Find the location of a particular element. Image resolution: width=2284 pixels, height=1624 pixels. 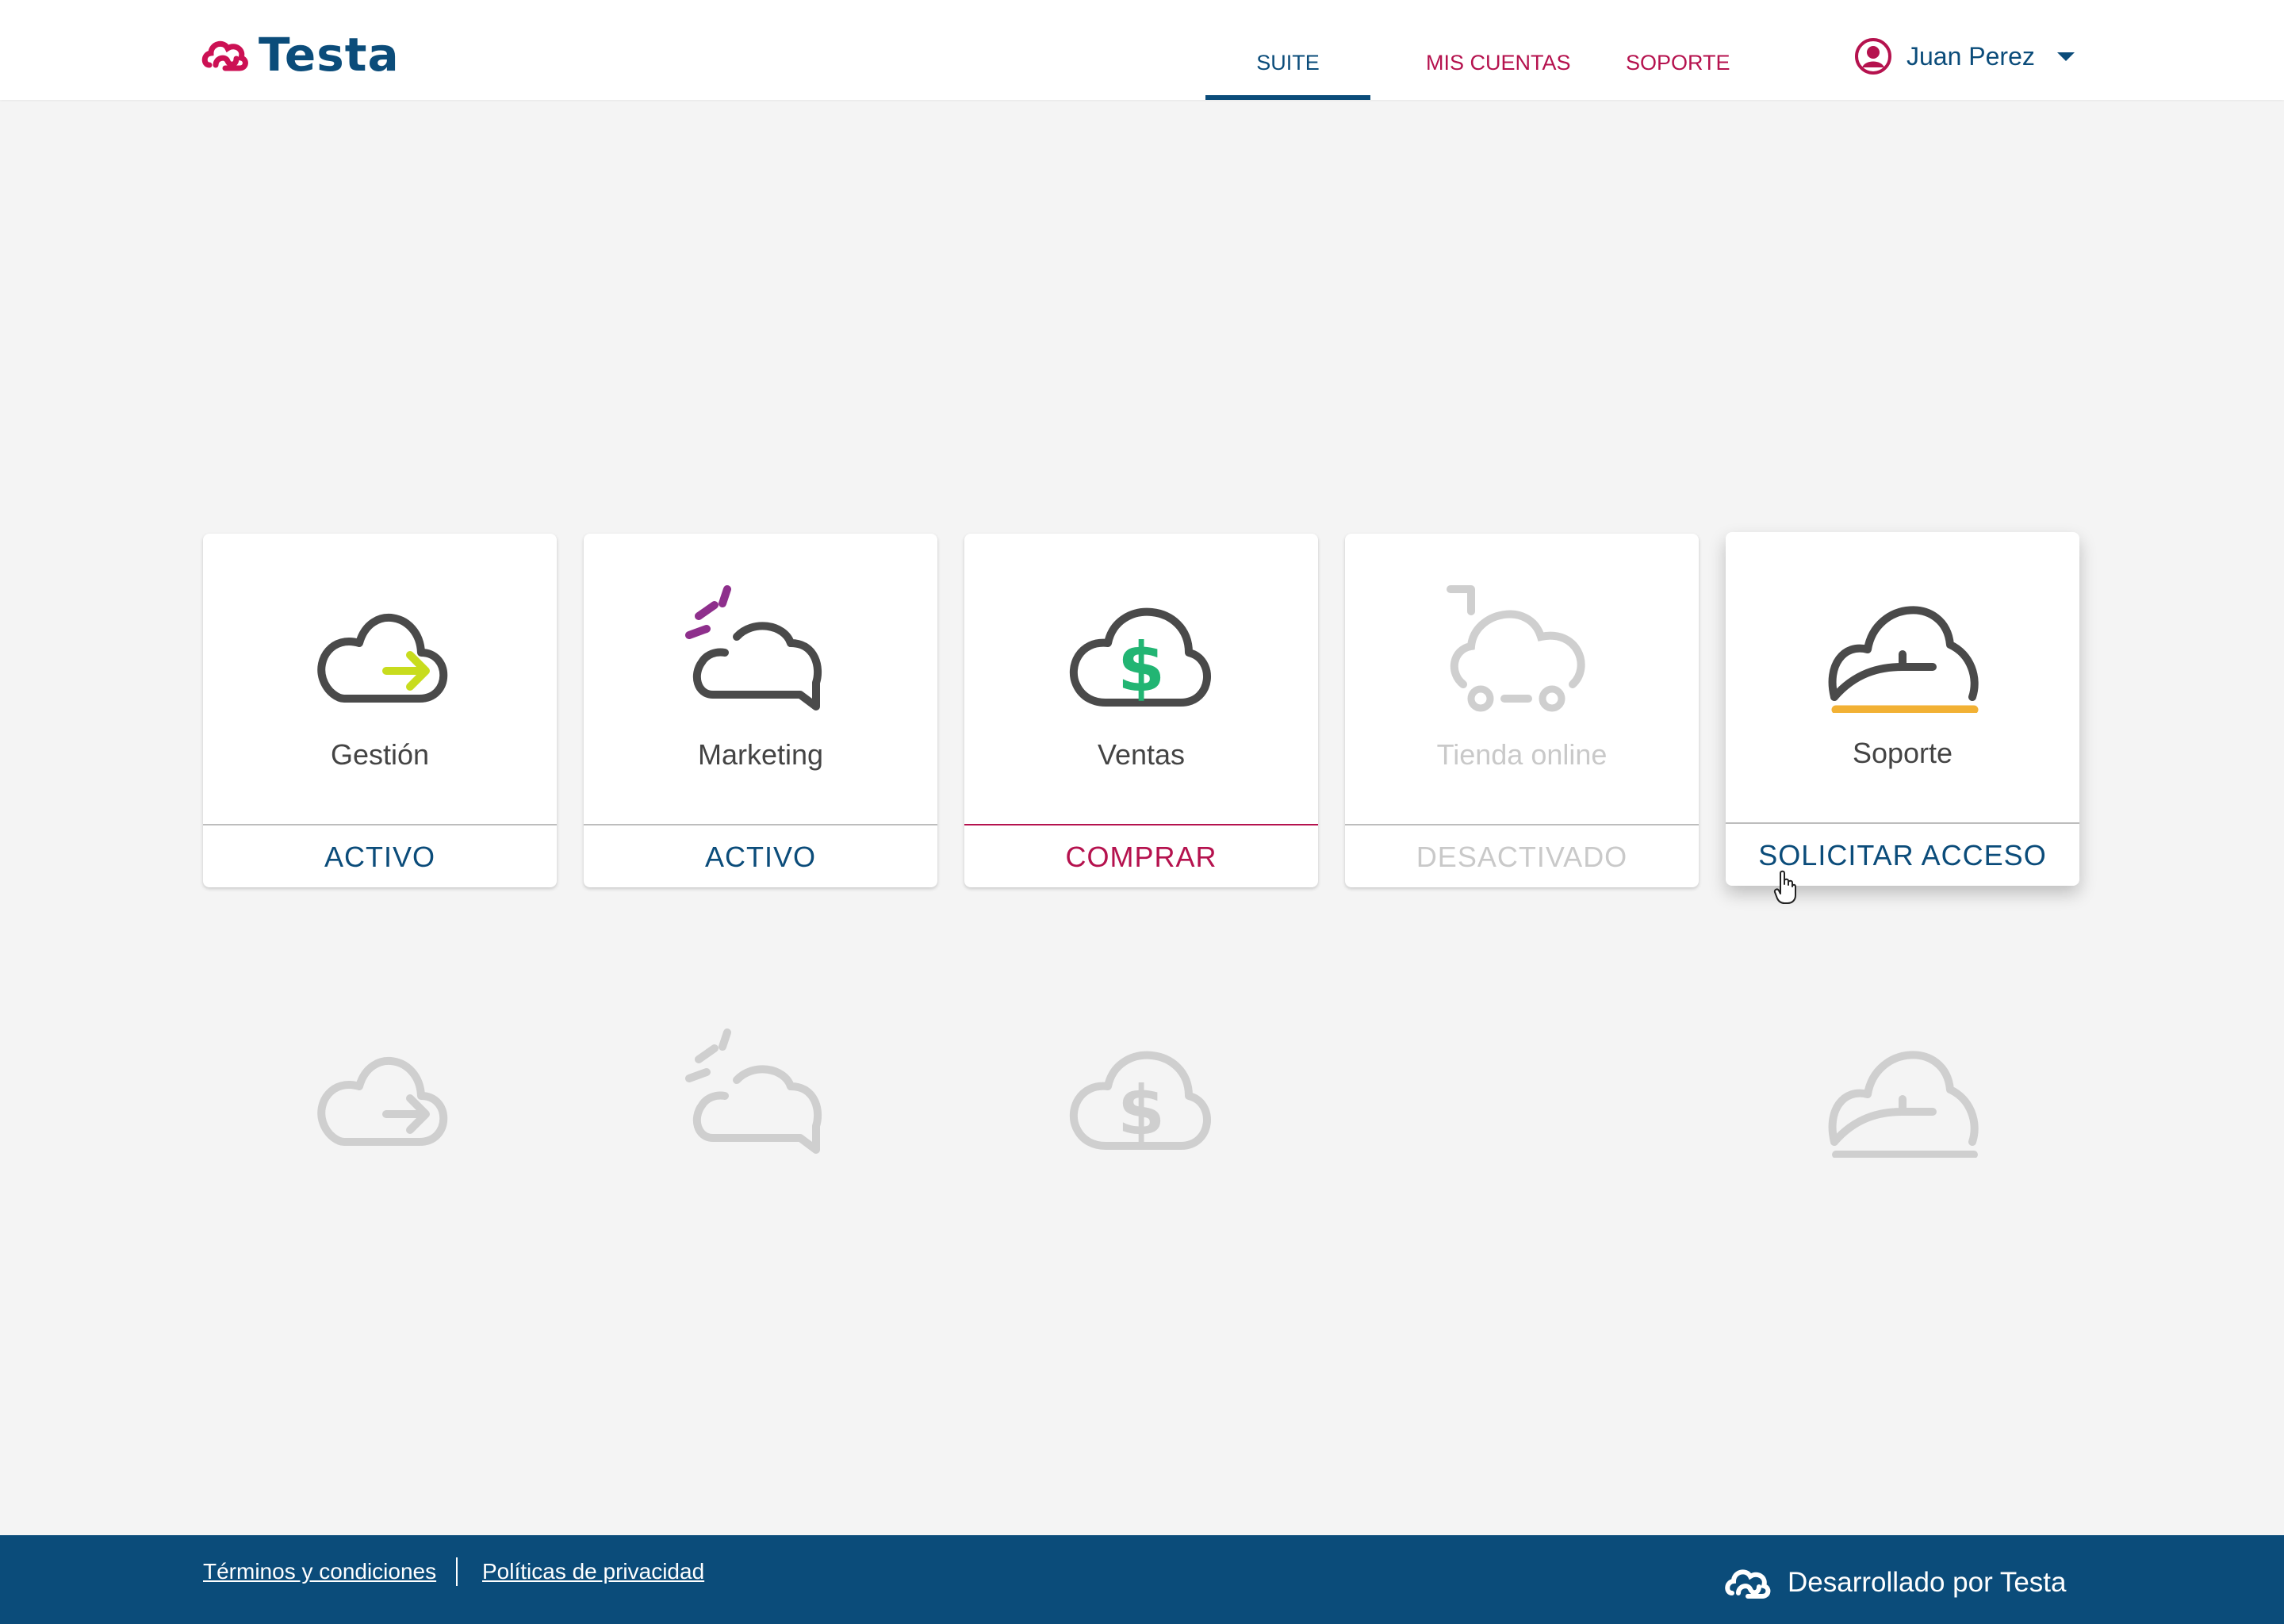

module-name: Ventas is located at coordinates (1141, 754).